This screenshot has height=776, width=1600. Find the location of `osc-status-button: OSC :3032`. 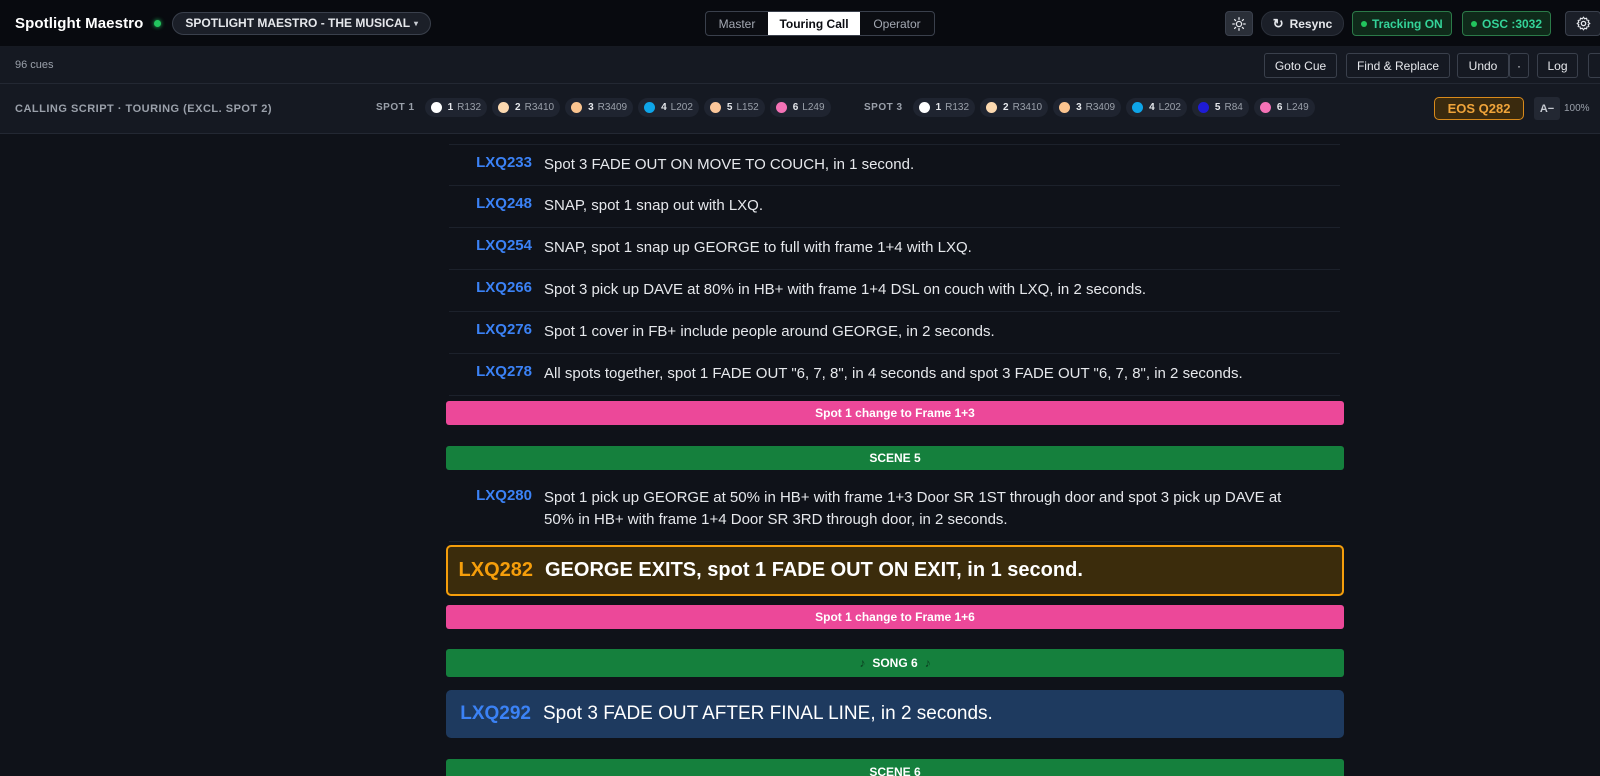

osc-status-button: OSC :3032 is located at coordinates (1507, 23).